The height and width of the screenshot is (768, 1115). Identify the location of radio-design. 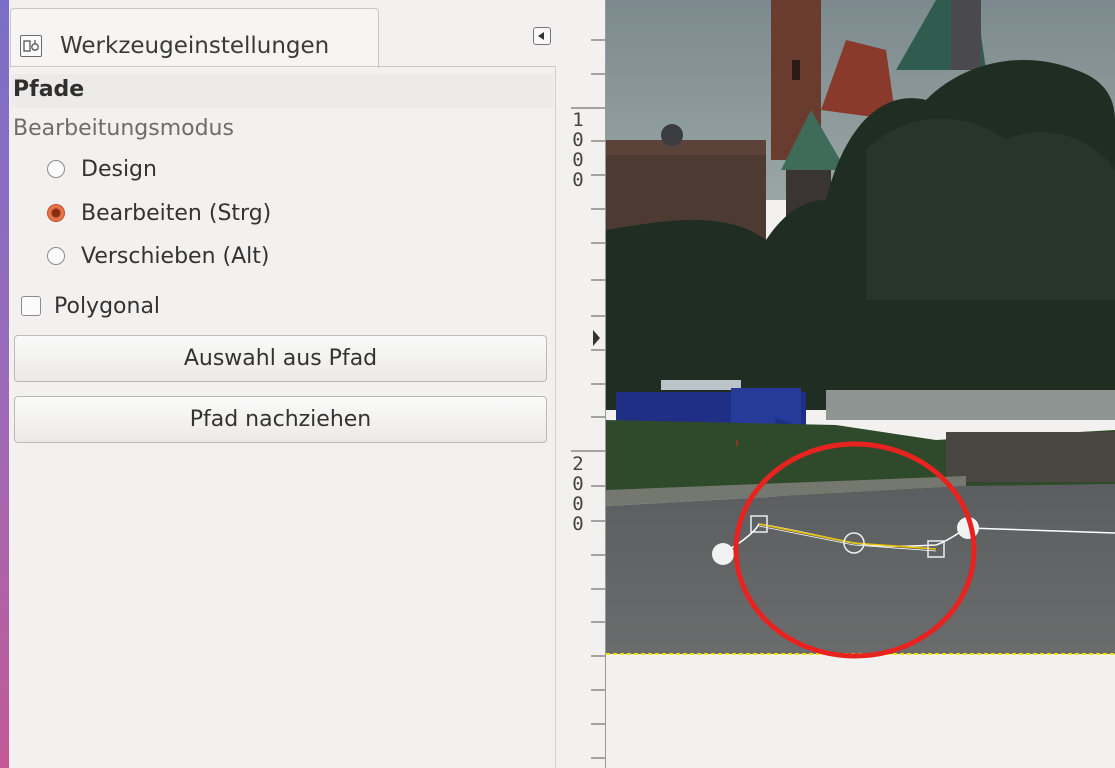
(56, 169).